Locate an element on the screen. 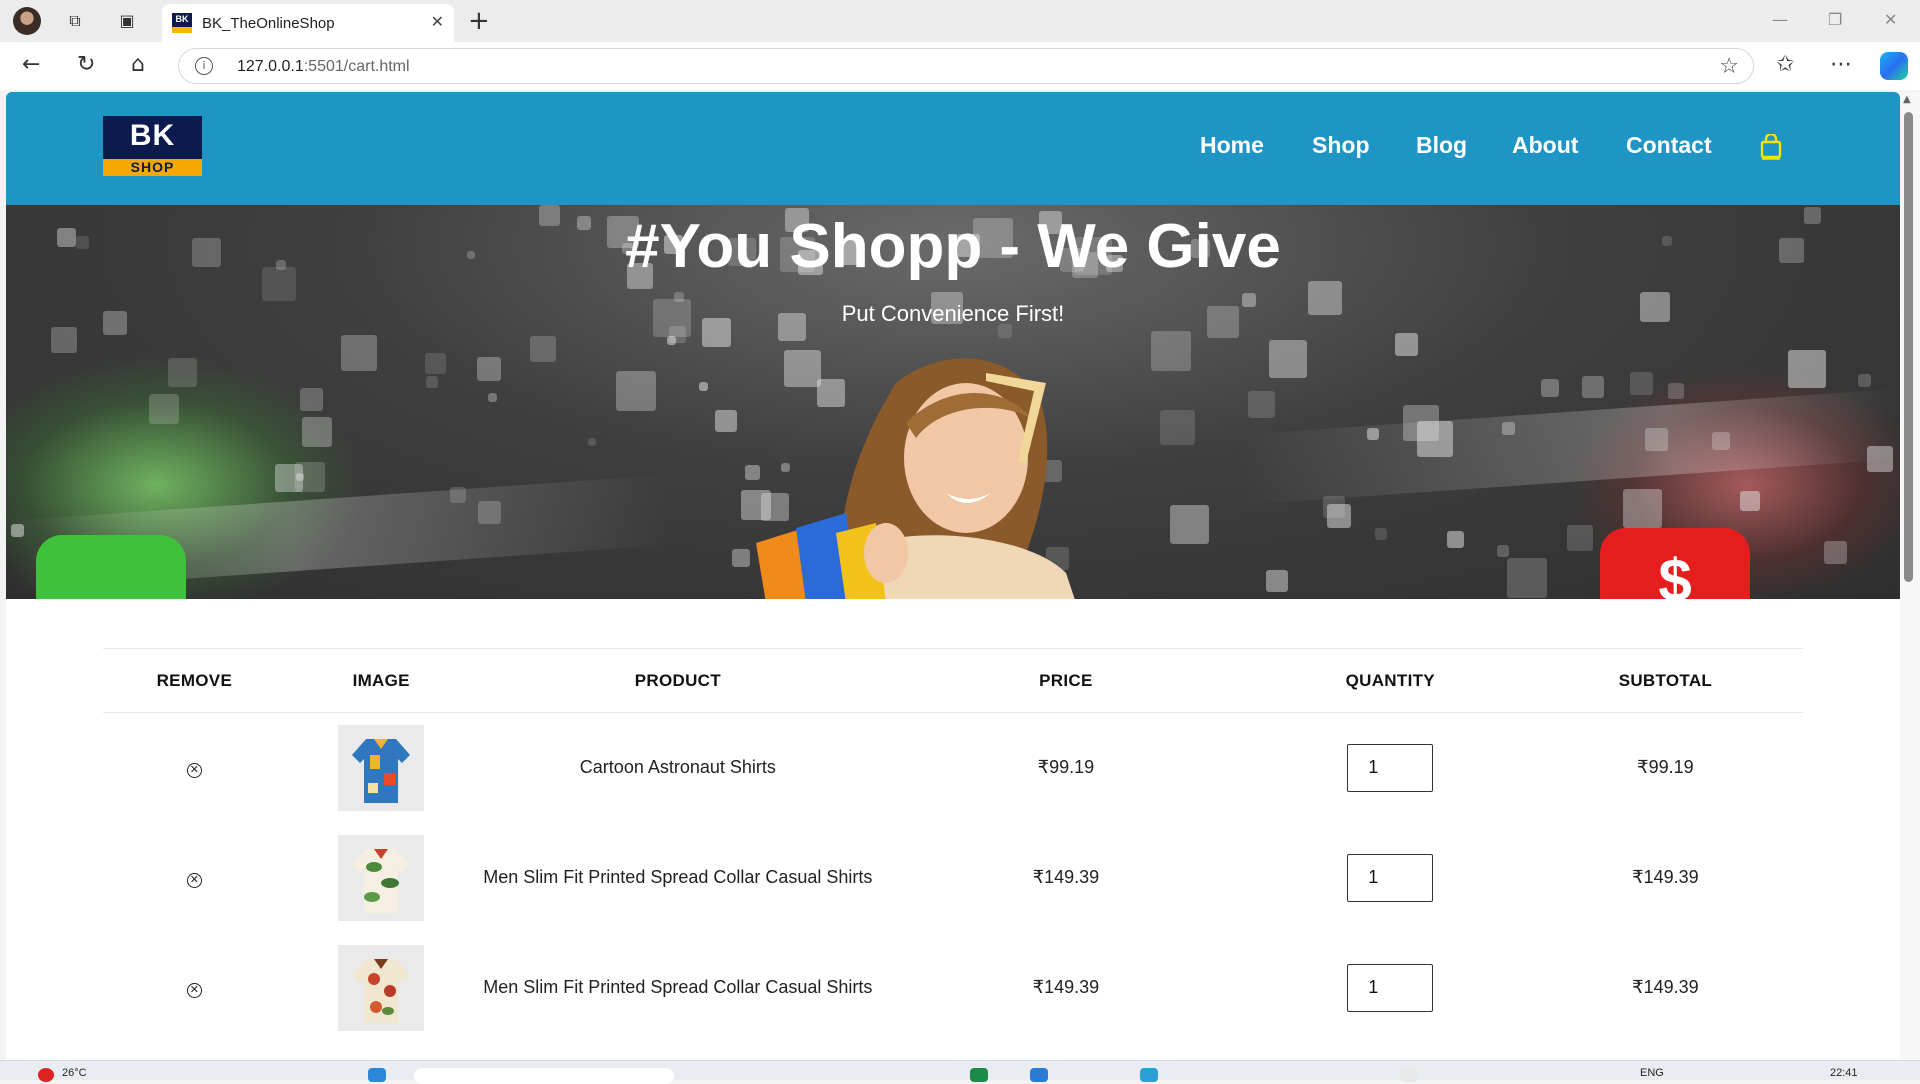 This screenshot has height=1084, width=1920. site-logo: BK SHOP is located at coordinates (152, 146).